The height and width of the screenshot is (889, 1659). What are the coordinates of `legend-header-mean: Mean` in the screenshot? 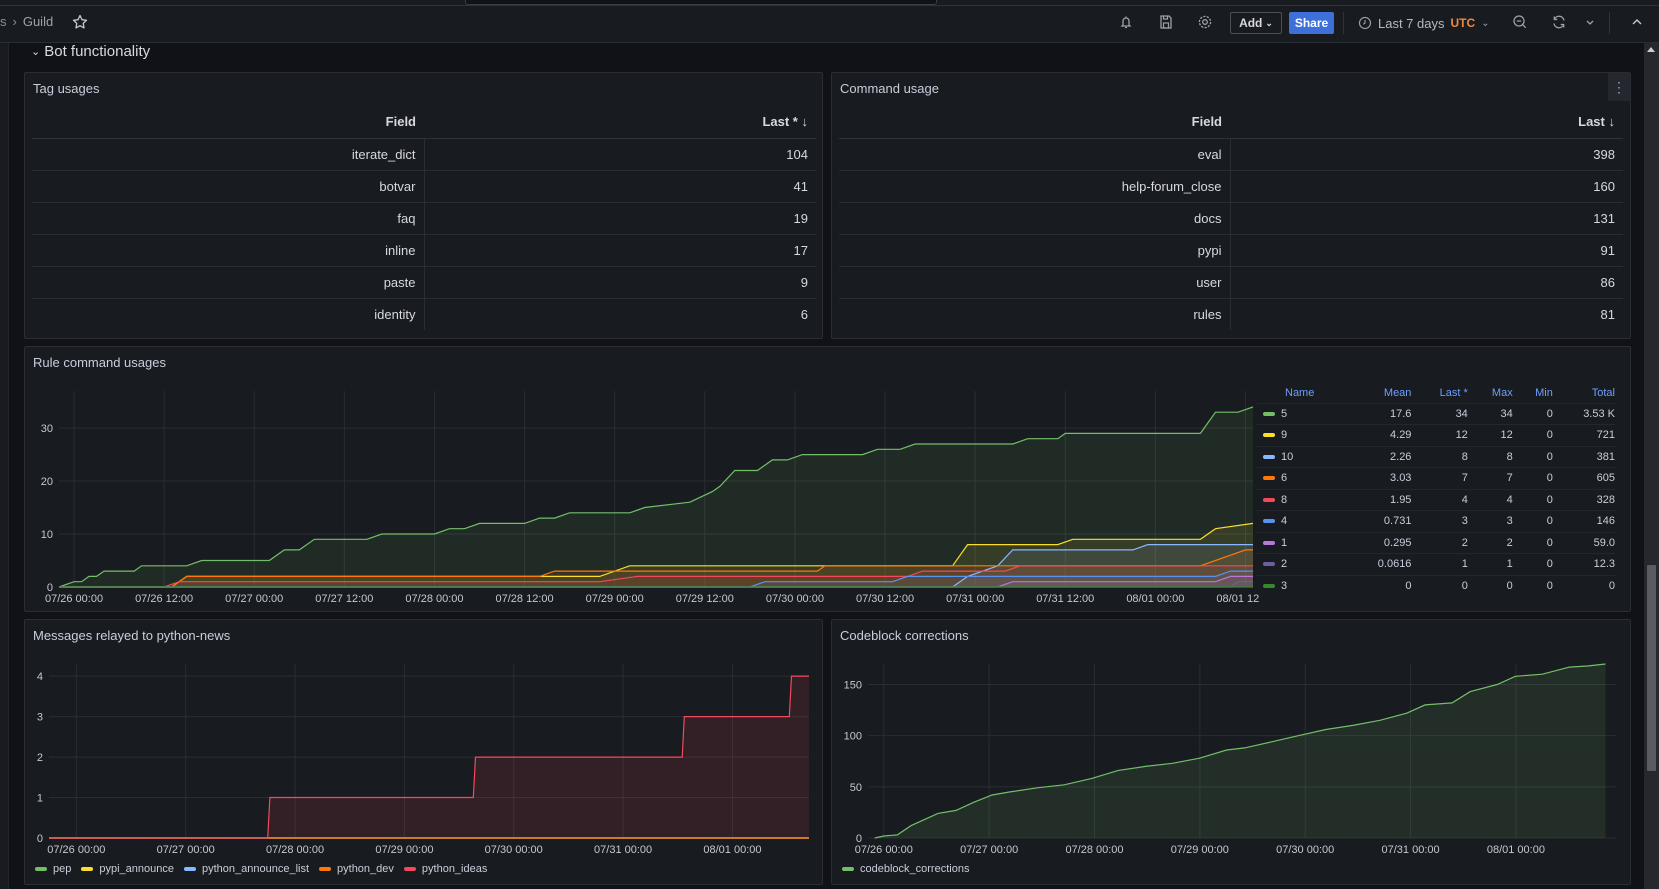 It's located at (1379, 393).